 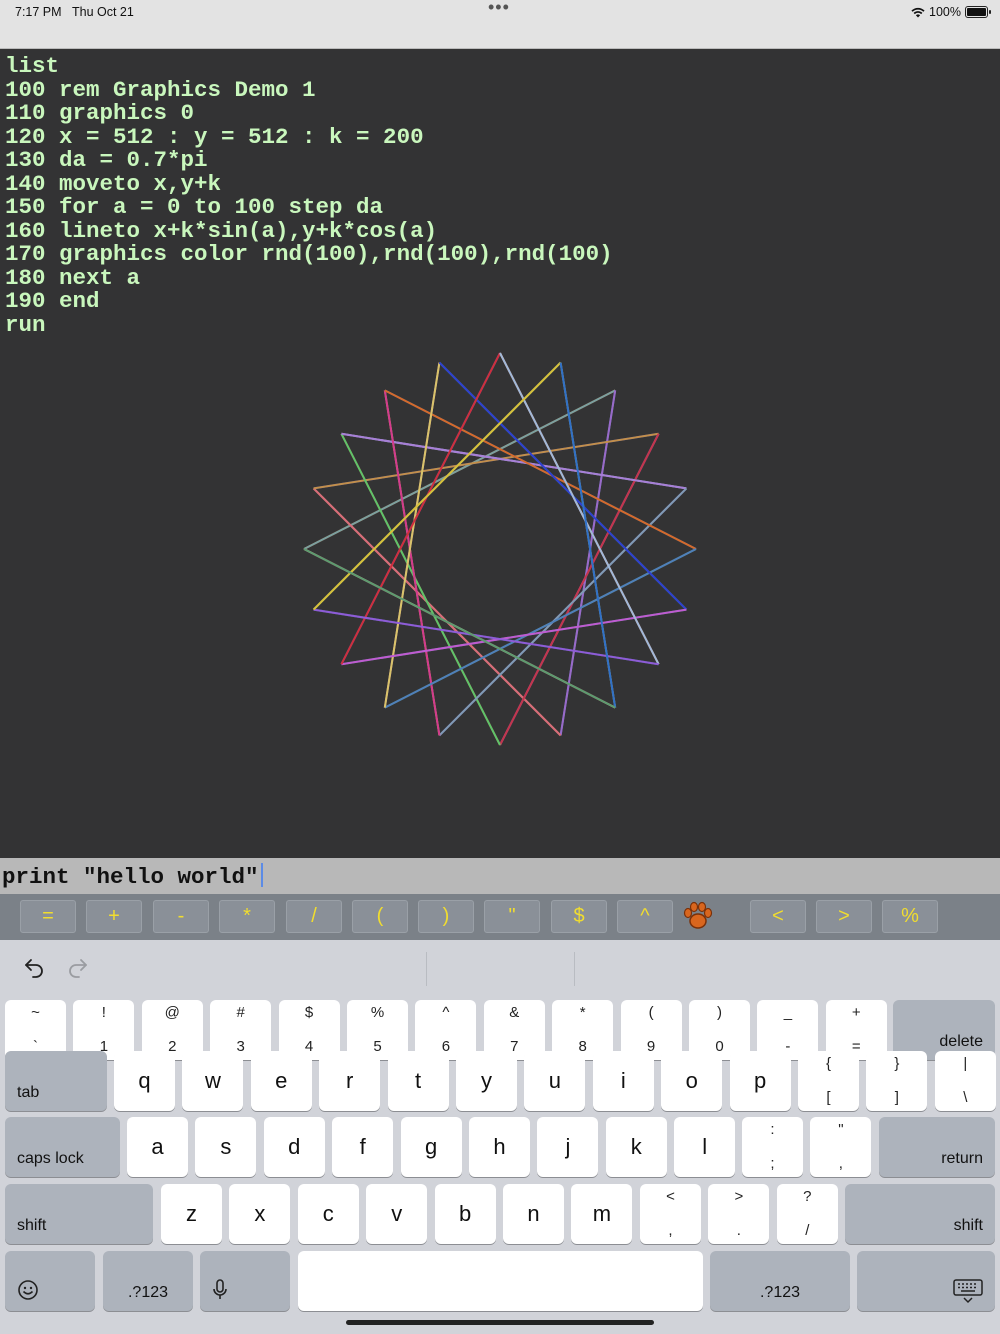 I want to click on key-v: v, so click(x=397, y=1214).